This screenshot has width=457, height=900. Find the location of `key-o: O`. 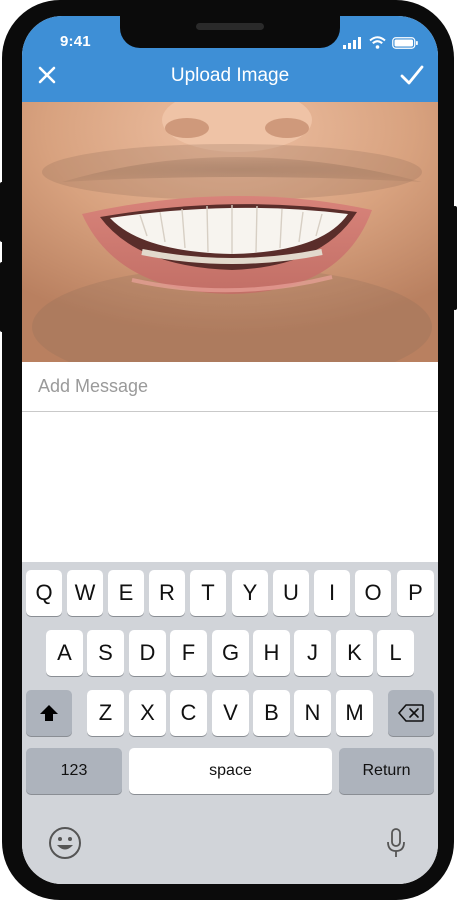

key-o: O is located at coordinates (373, 593).